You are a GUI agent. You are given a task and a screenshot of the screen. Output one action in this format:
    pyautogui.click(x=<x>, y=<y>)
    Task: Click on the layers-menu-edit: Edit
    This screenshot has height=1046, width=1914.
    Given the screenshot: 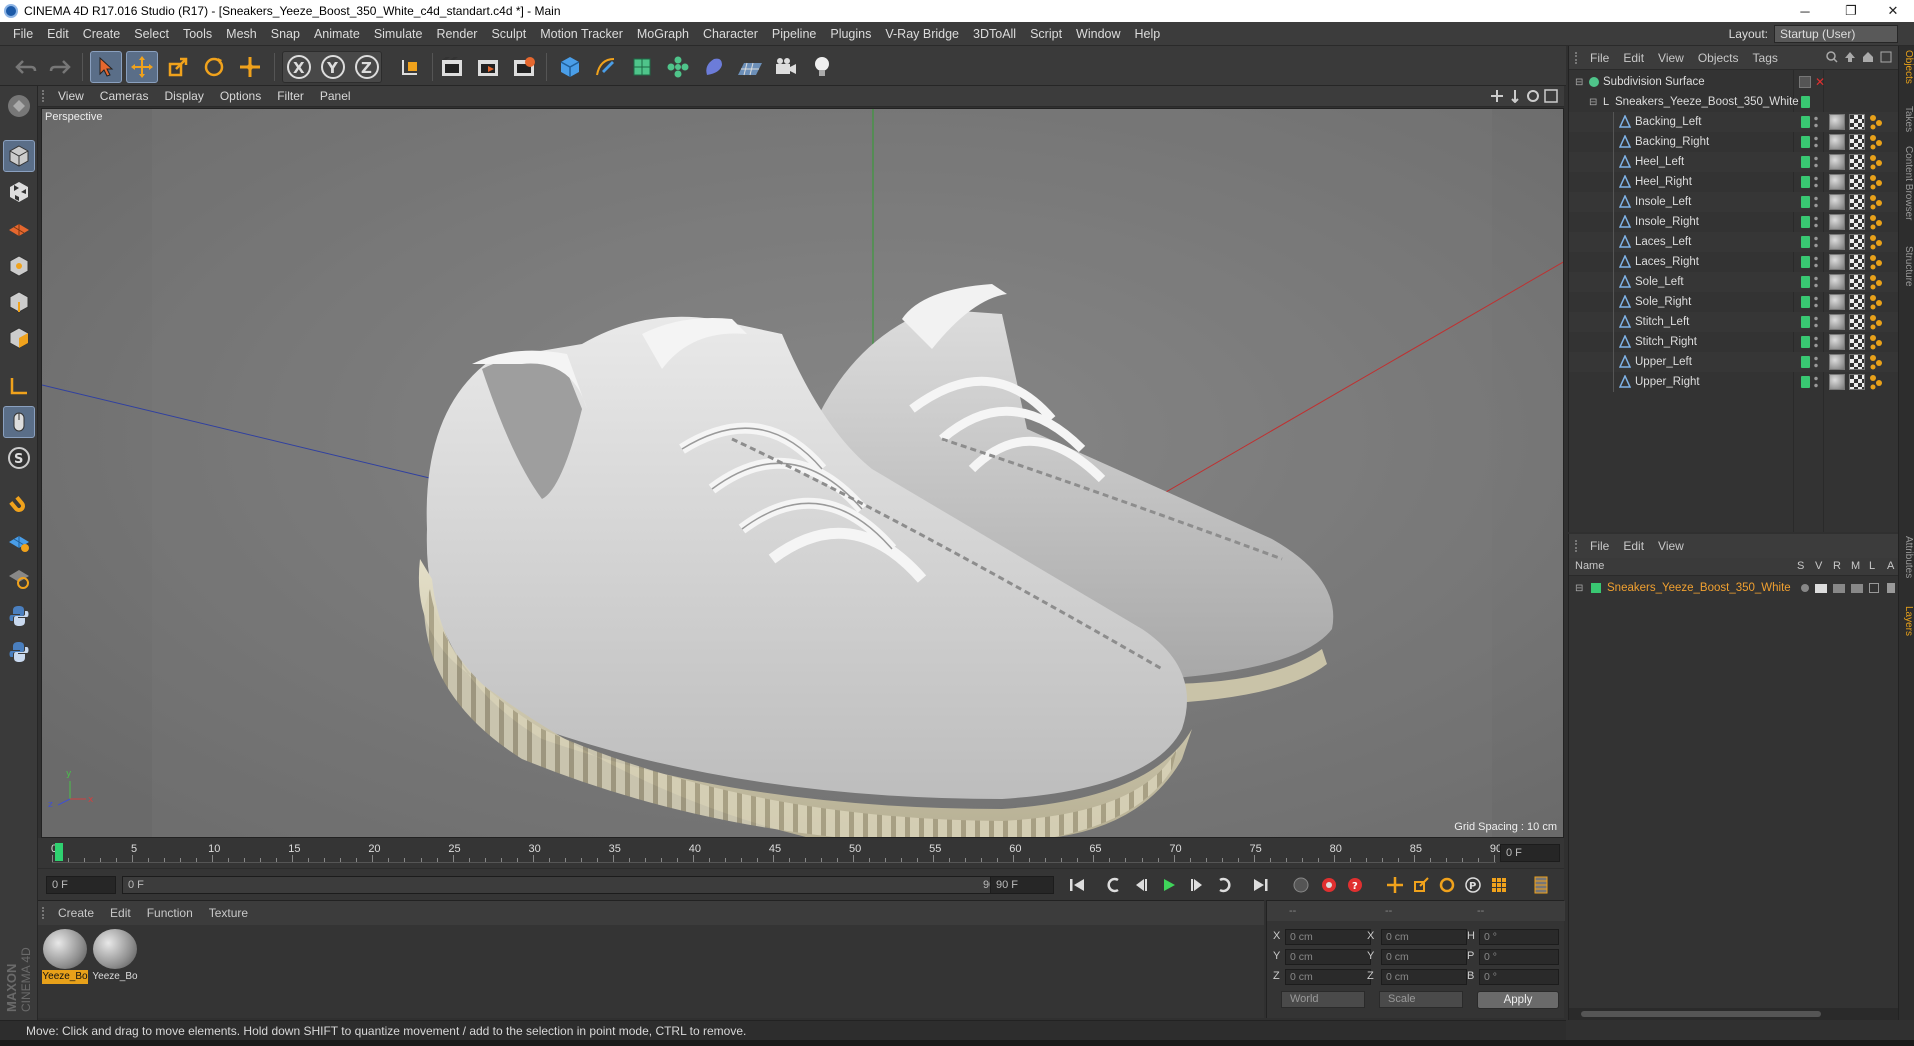 What is the action you would take?
    pyautogui.click(x=1633, y=546)
    